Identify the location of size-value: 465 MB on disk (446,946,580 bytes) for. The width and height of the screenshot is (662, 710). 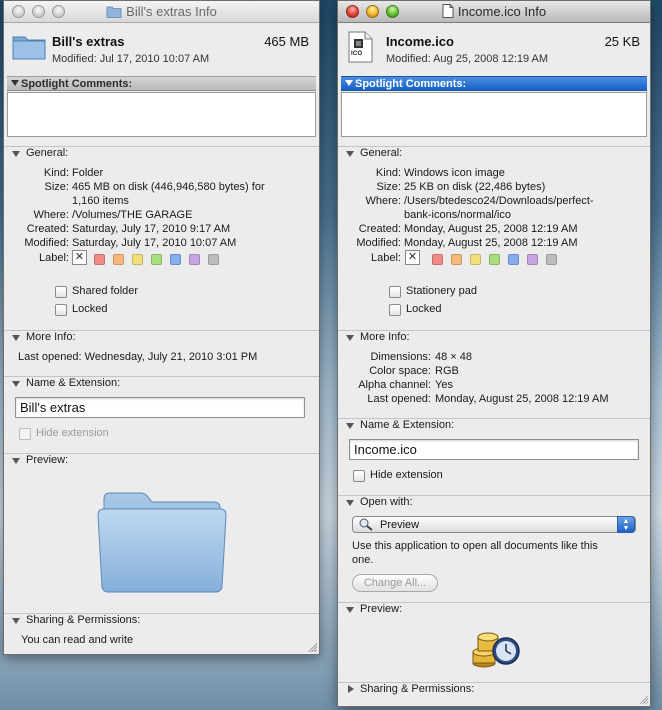
(168, 187).